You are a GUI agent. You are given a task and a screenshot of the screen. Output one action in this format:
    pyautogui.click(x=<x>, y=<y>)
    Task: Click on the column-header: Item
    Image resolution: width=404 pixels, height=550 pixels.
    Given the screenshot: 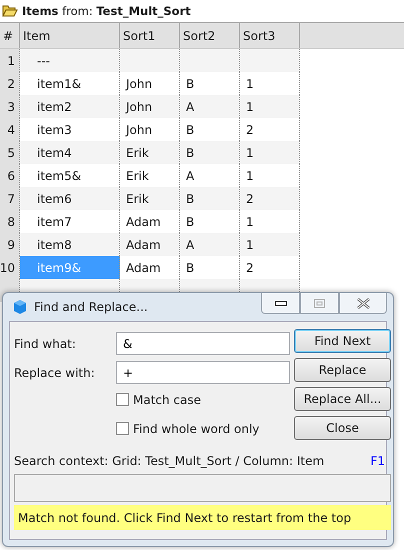 What is the action you would take?
    pyautogui.click(x=70, y=35)
    